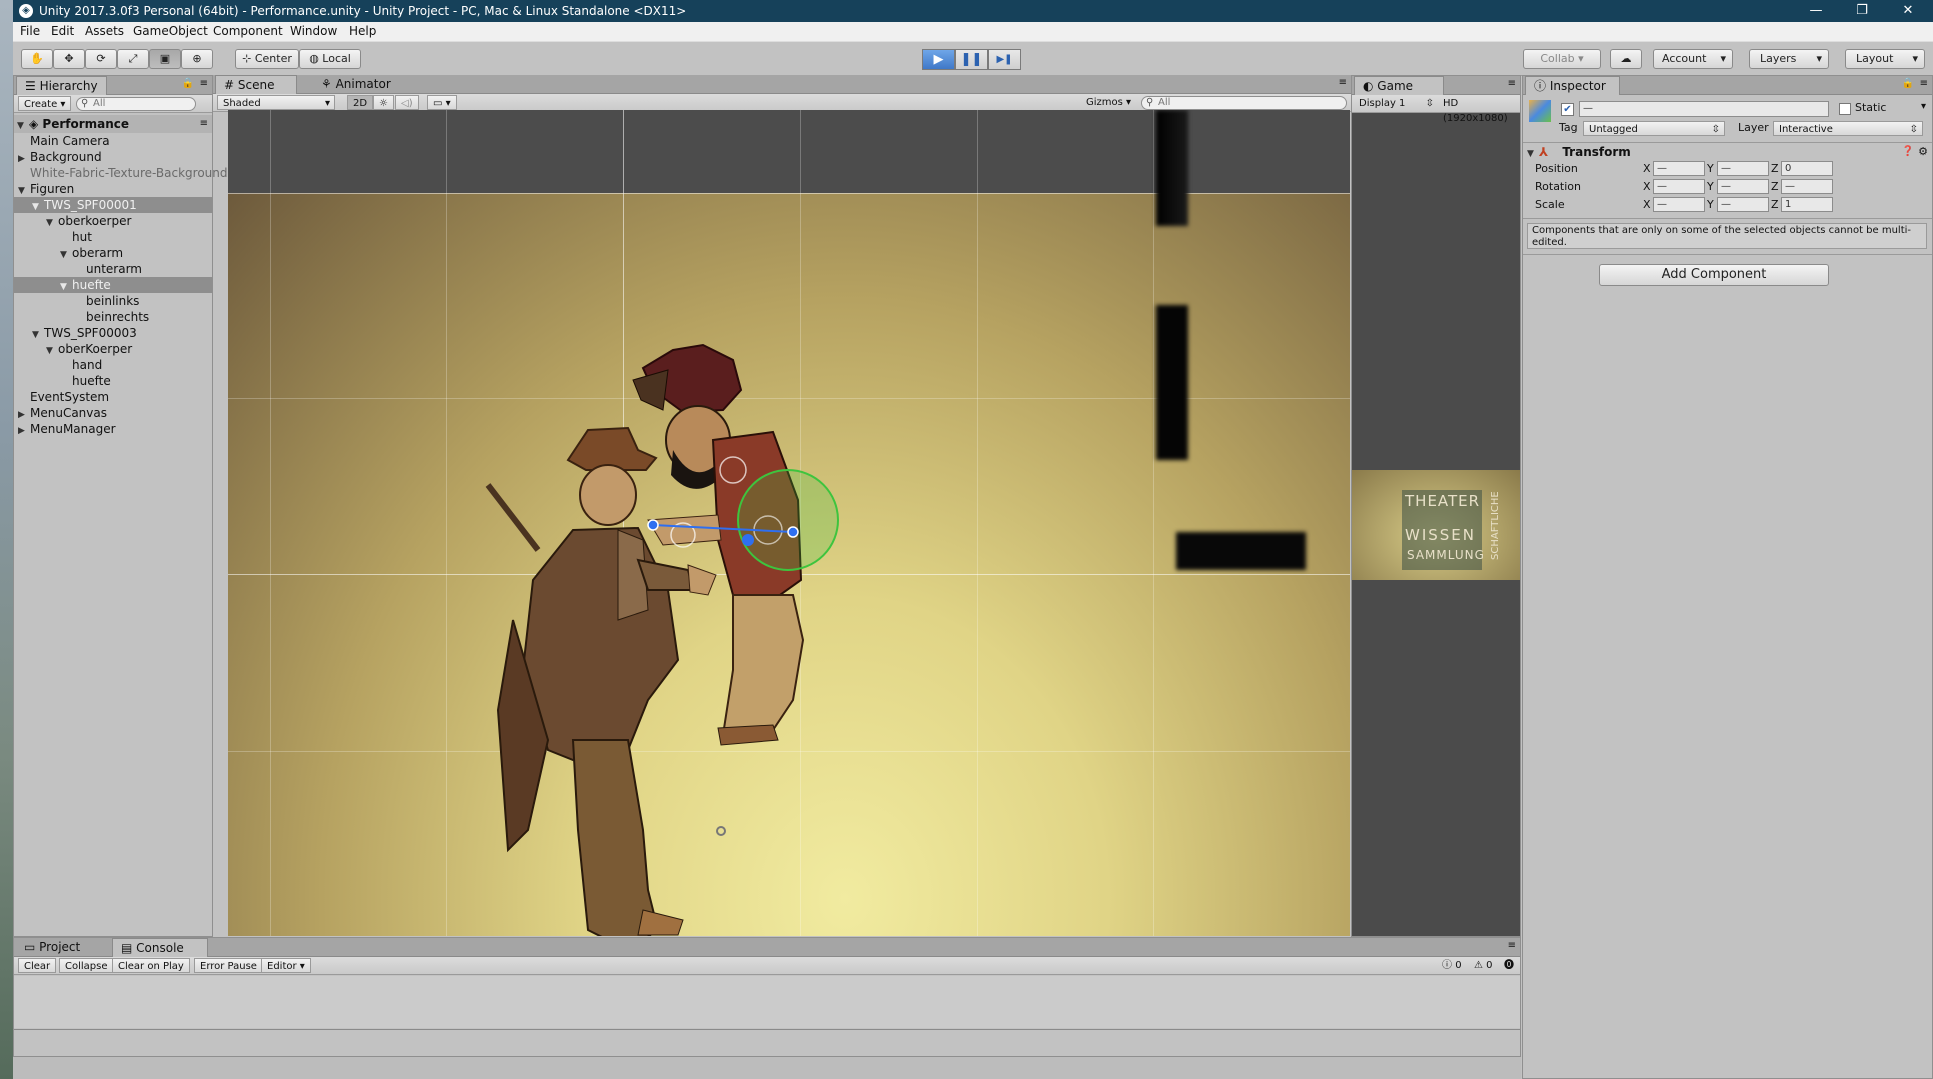 The height and width of the screenshot is (1079, 1933). Describe the element at coordinates (1704, 109) in the screenshot. I see `name-field: —` at that location.